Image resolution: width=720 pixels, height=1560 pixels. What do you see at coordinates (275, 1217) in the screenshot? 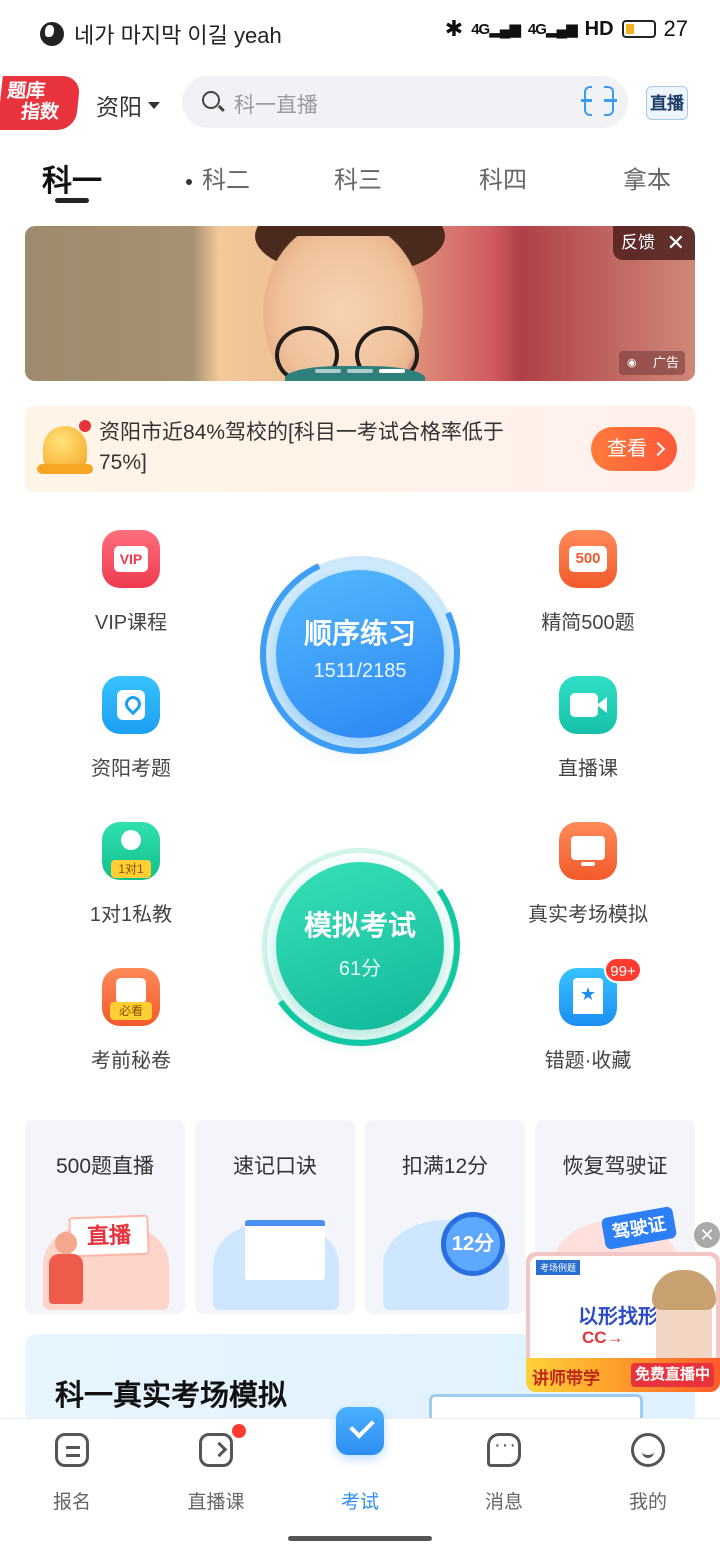
I see `card-mnemonics: 速记口诀` at bounding box center [275, 1217].